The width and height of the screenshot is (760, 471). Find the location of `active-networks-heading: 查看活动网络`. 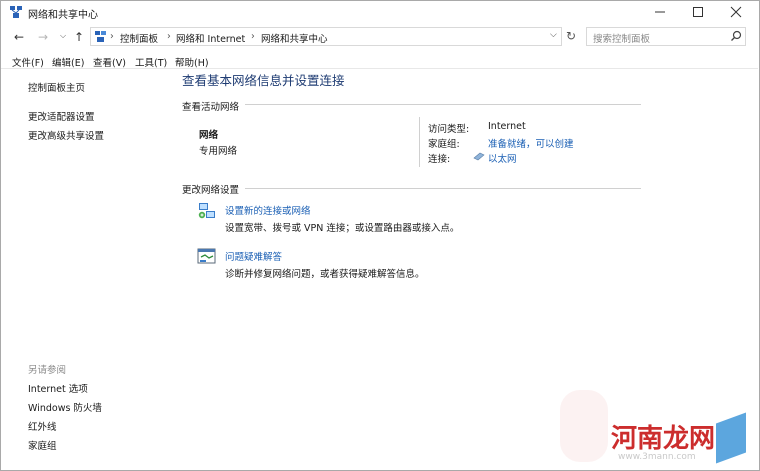

active-networks-heading: 查看活动网络 is located at coordinates (211, 107).